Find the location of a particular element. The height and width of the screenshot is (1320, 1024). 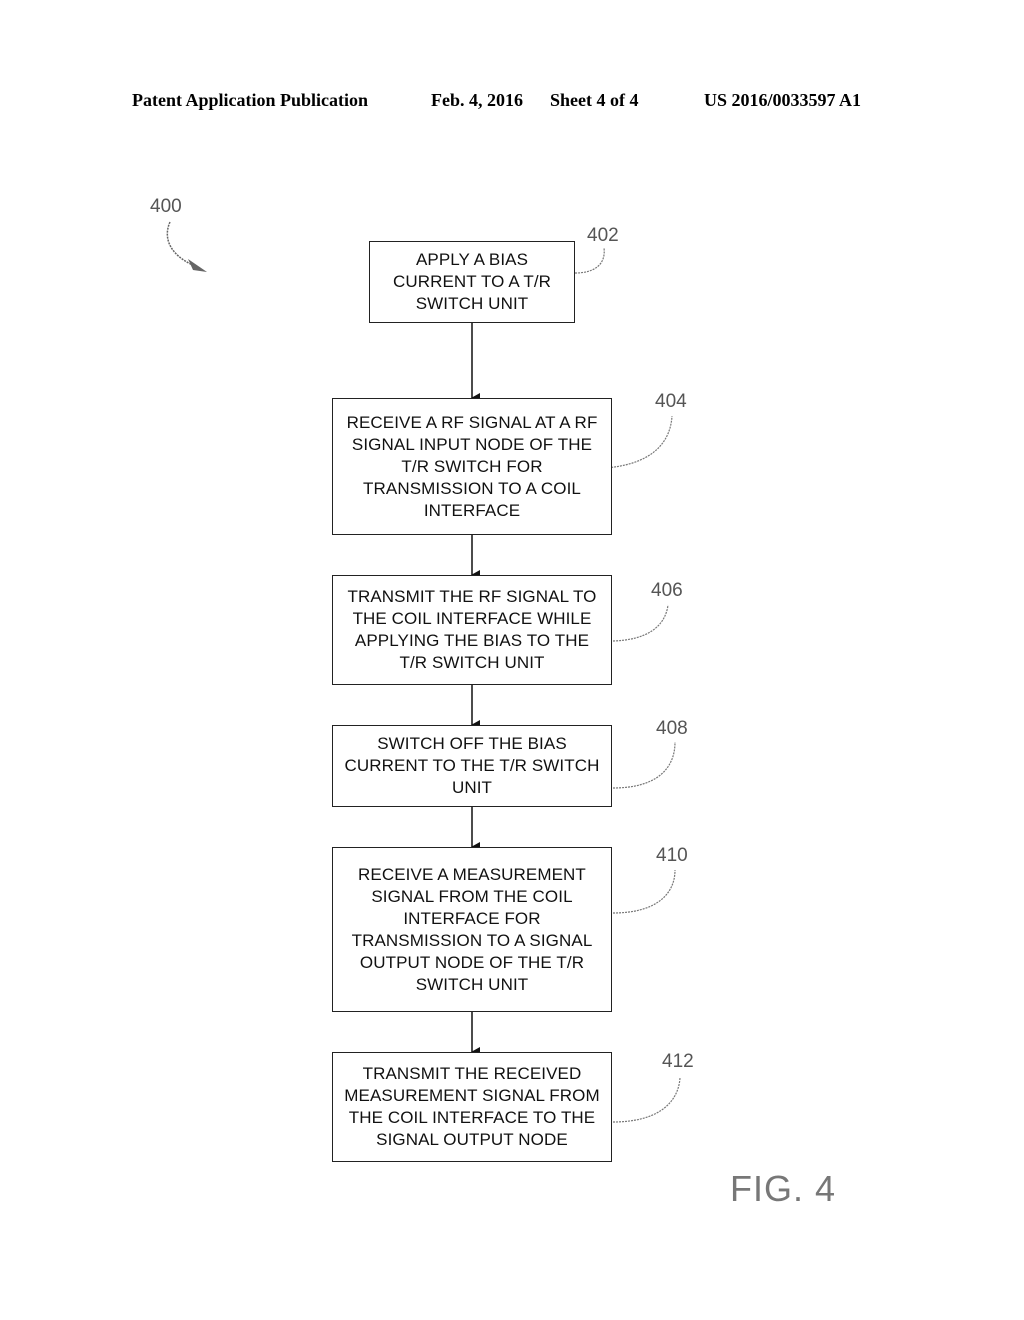

step-410-line: SIGNAL FROM THE COIL is located at coordinates (472, 896).